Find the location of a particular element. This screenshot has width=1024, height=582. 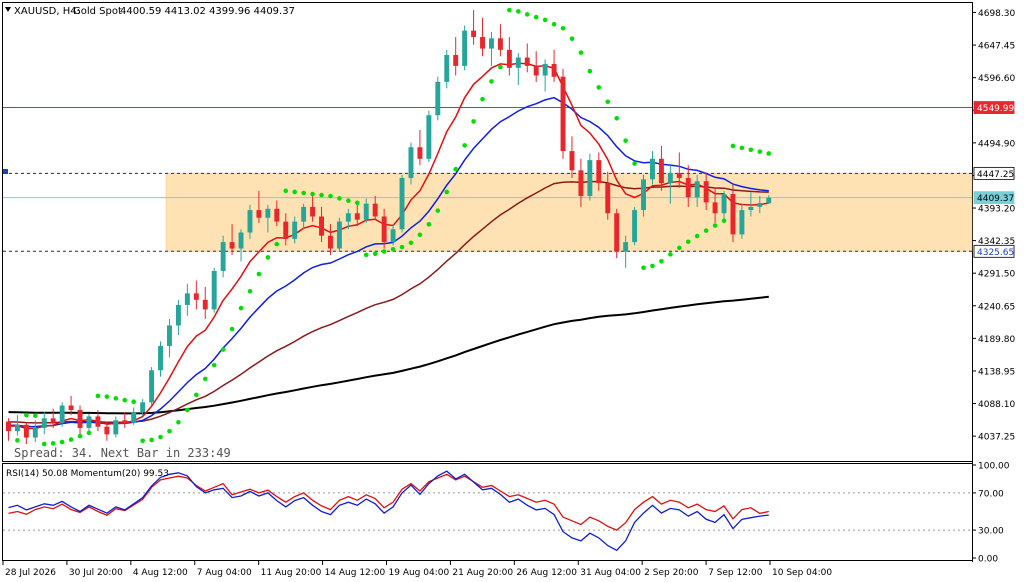

level-marker-left is located at coordinates (5, 171).